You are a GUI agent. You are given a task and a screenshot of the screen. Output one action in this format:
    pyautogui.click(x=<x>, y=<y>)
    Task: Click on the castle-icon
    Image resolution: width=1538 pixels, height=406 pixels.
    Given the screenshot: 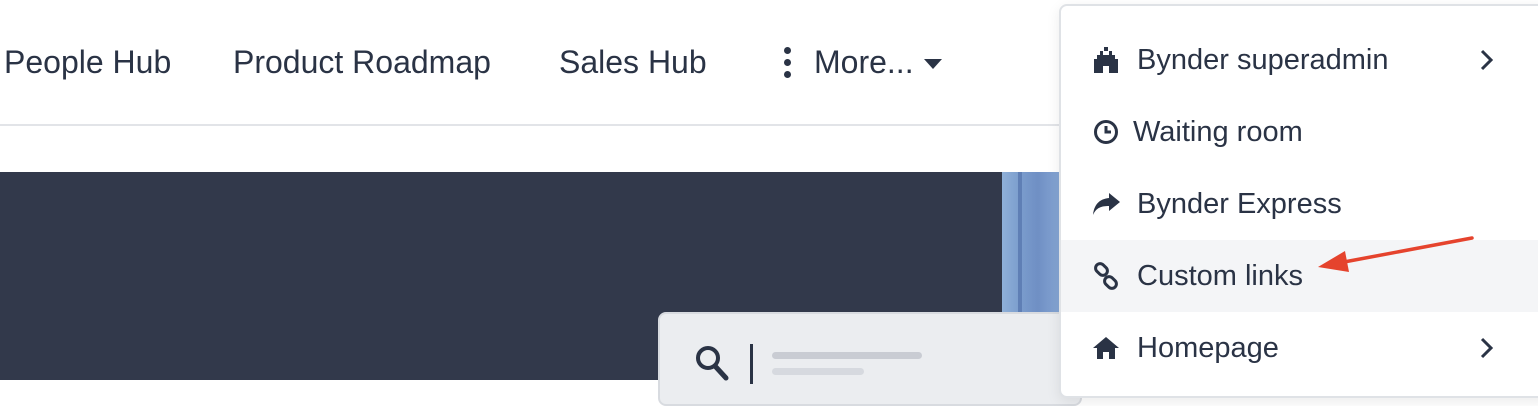 What is the action you would take?
    pyautogui.click(x=1106, y=60)
    